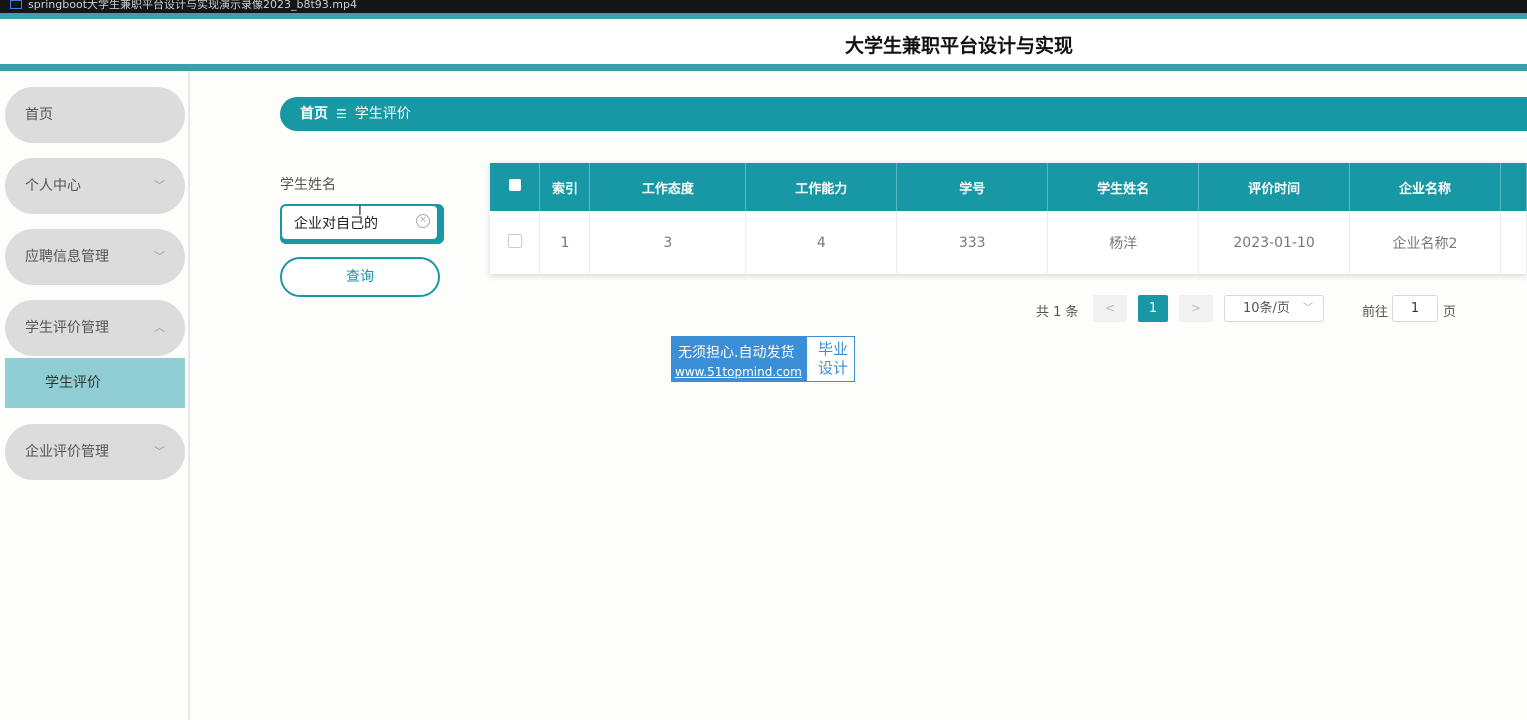 The width and height of the screenshot is (1527, 720). I want to click on select-all-cell, so click(515, 187).